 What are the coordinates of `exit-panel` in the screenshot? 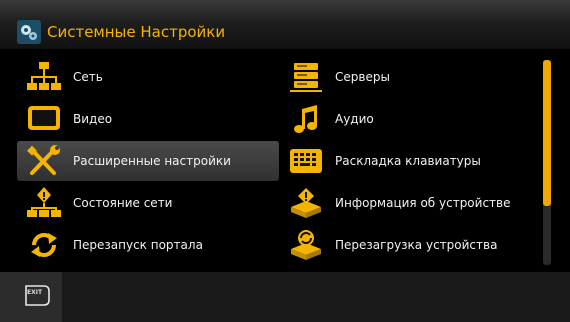 It's located at (31, 297).